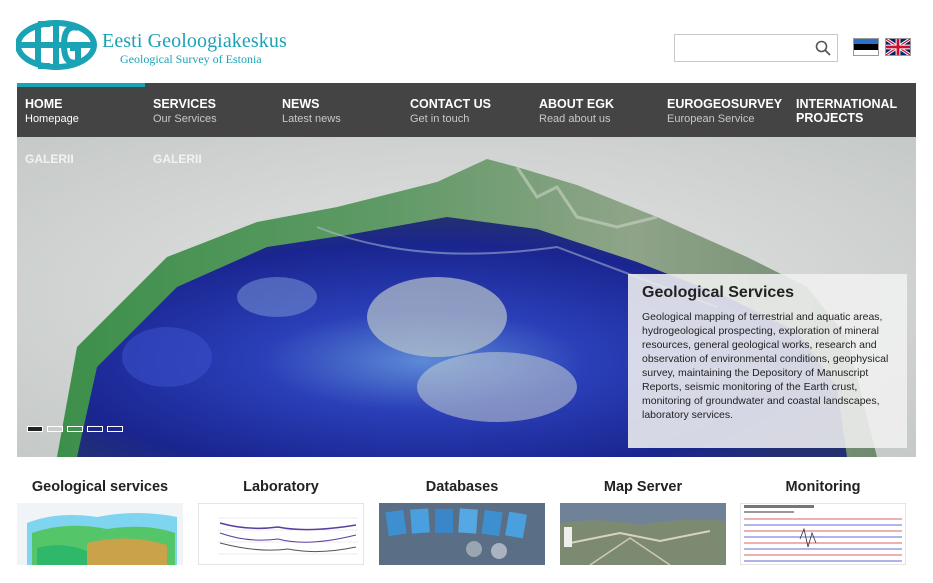 This screenshot has width=933, height=583. Describe the element at coordinates (643, 487) in the screenshot. I see `card-title: Map Server` at that location.